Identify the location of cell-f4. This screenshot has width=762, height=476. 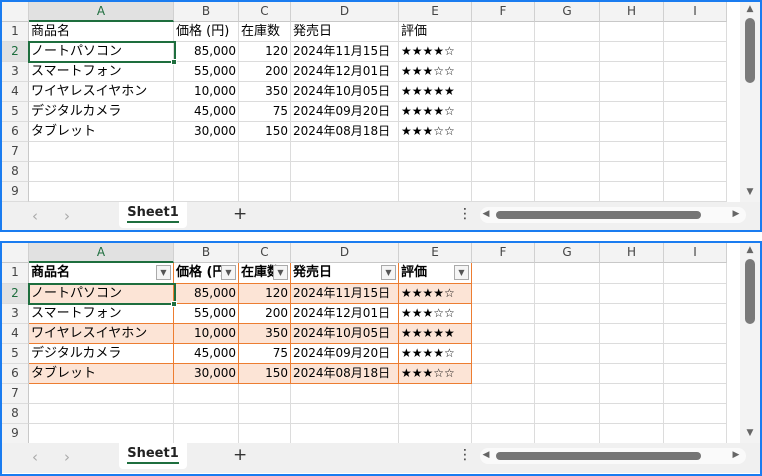
(503, 92).